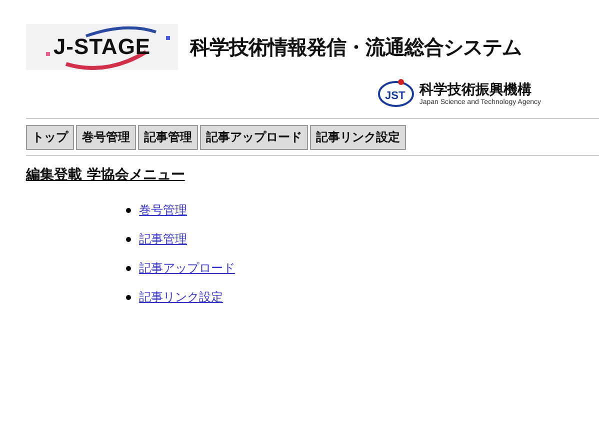 Image resolution: width=599 pixels, height=436 pixels. Describe the element at coordinates (187, 268) in the screenshot. I see `menu-link: 記事アップロード` at that location.